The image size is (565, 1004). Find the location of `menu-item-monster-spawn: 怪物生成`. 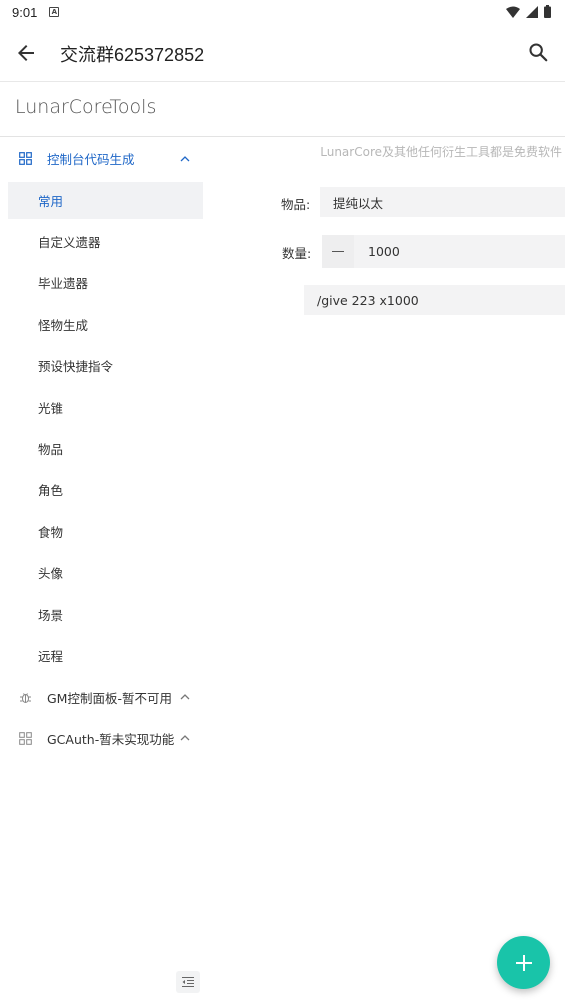

menu-item-monster-spawn: 怪物生成 is located at coordinates (105, 324).